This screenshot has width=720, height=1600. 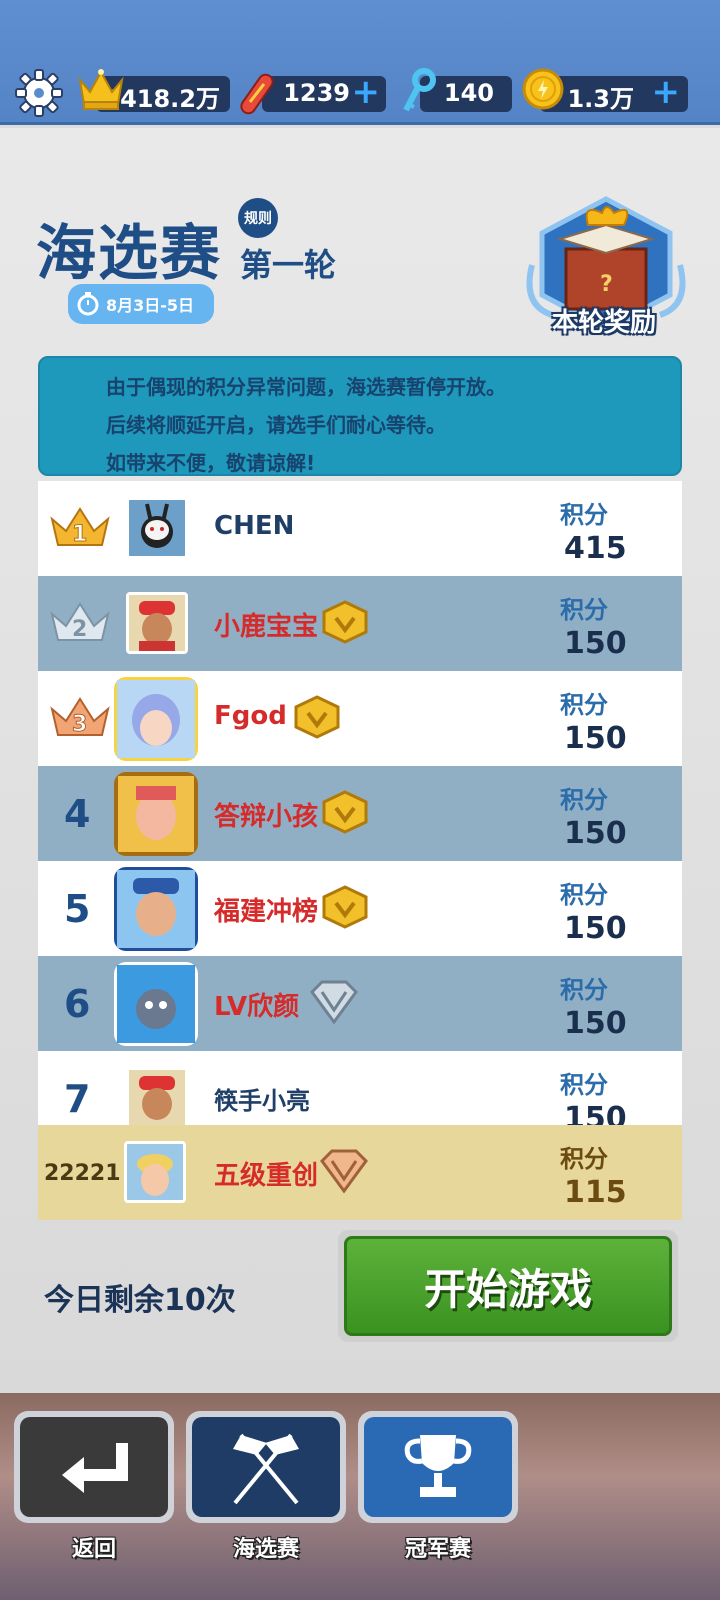 I want to click on rank-number: 3, so click(x=79, y=724).